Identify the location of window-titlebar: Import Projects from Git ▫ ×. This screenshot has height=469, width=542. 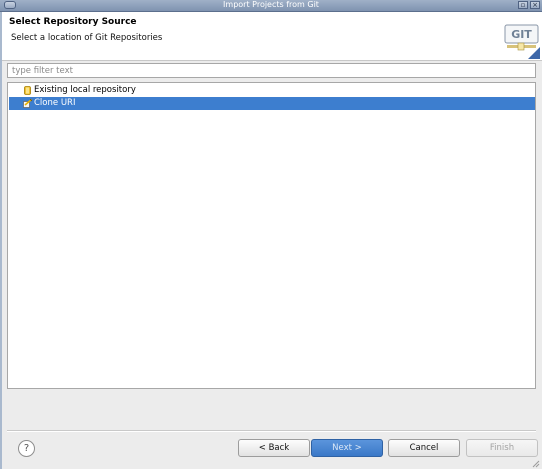
(271, 6).